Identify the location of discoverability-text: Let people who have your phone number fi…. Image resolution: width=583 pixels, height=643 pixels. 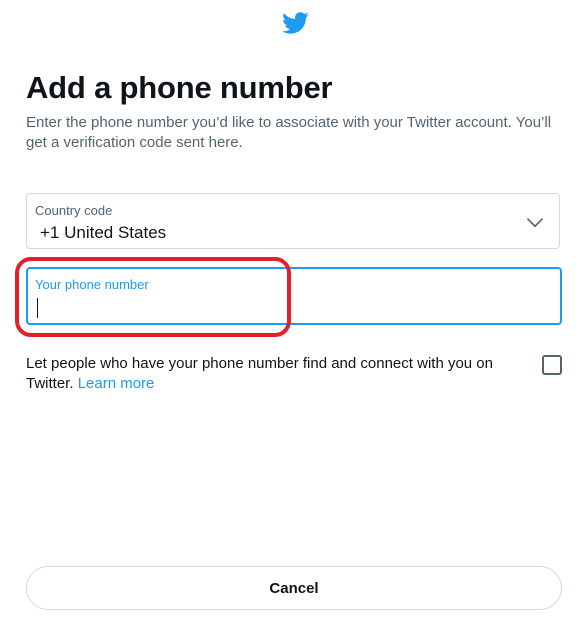
(271, 374).